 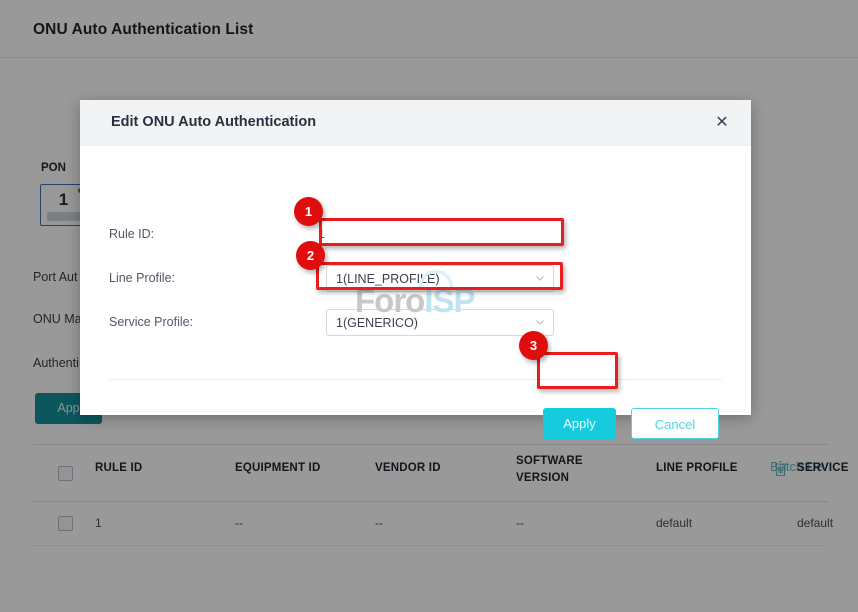 What do you see at coordinates (151, 322) in the screenshot?
I see `label-service-profile: Service Profile:` at bounding box center [151, 322].